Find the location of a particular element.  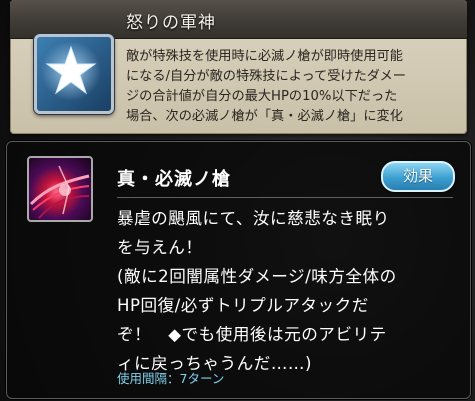

skill-name: 真・必滅ノ槍 is located at coordinates (174, 179).